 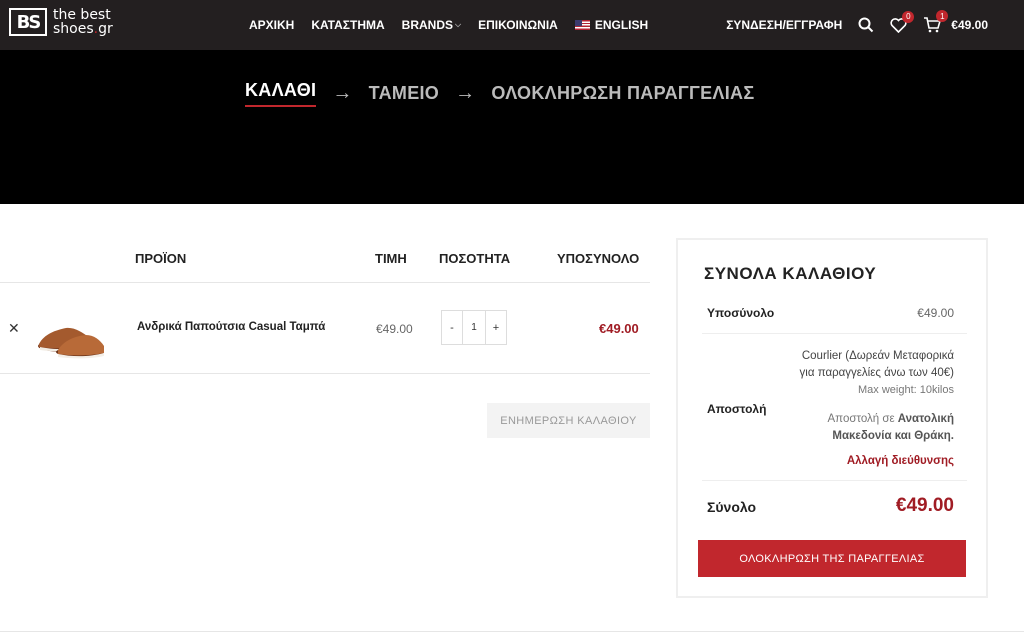 I want to click on nav-shop: ΚΑΤΑΣΤΗΜΑ, so click(x=347, y=25).